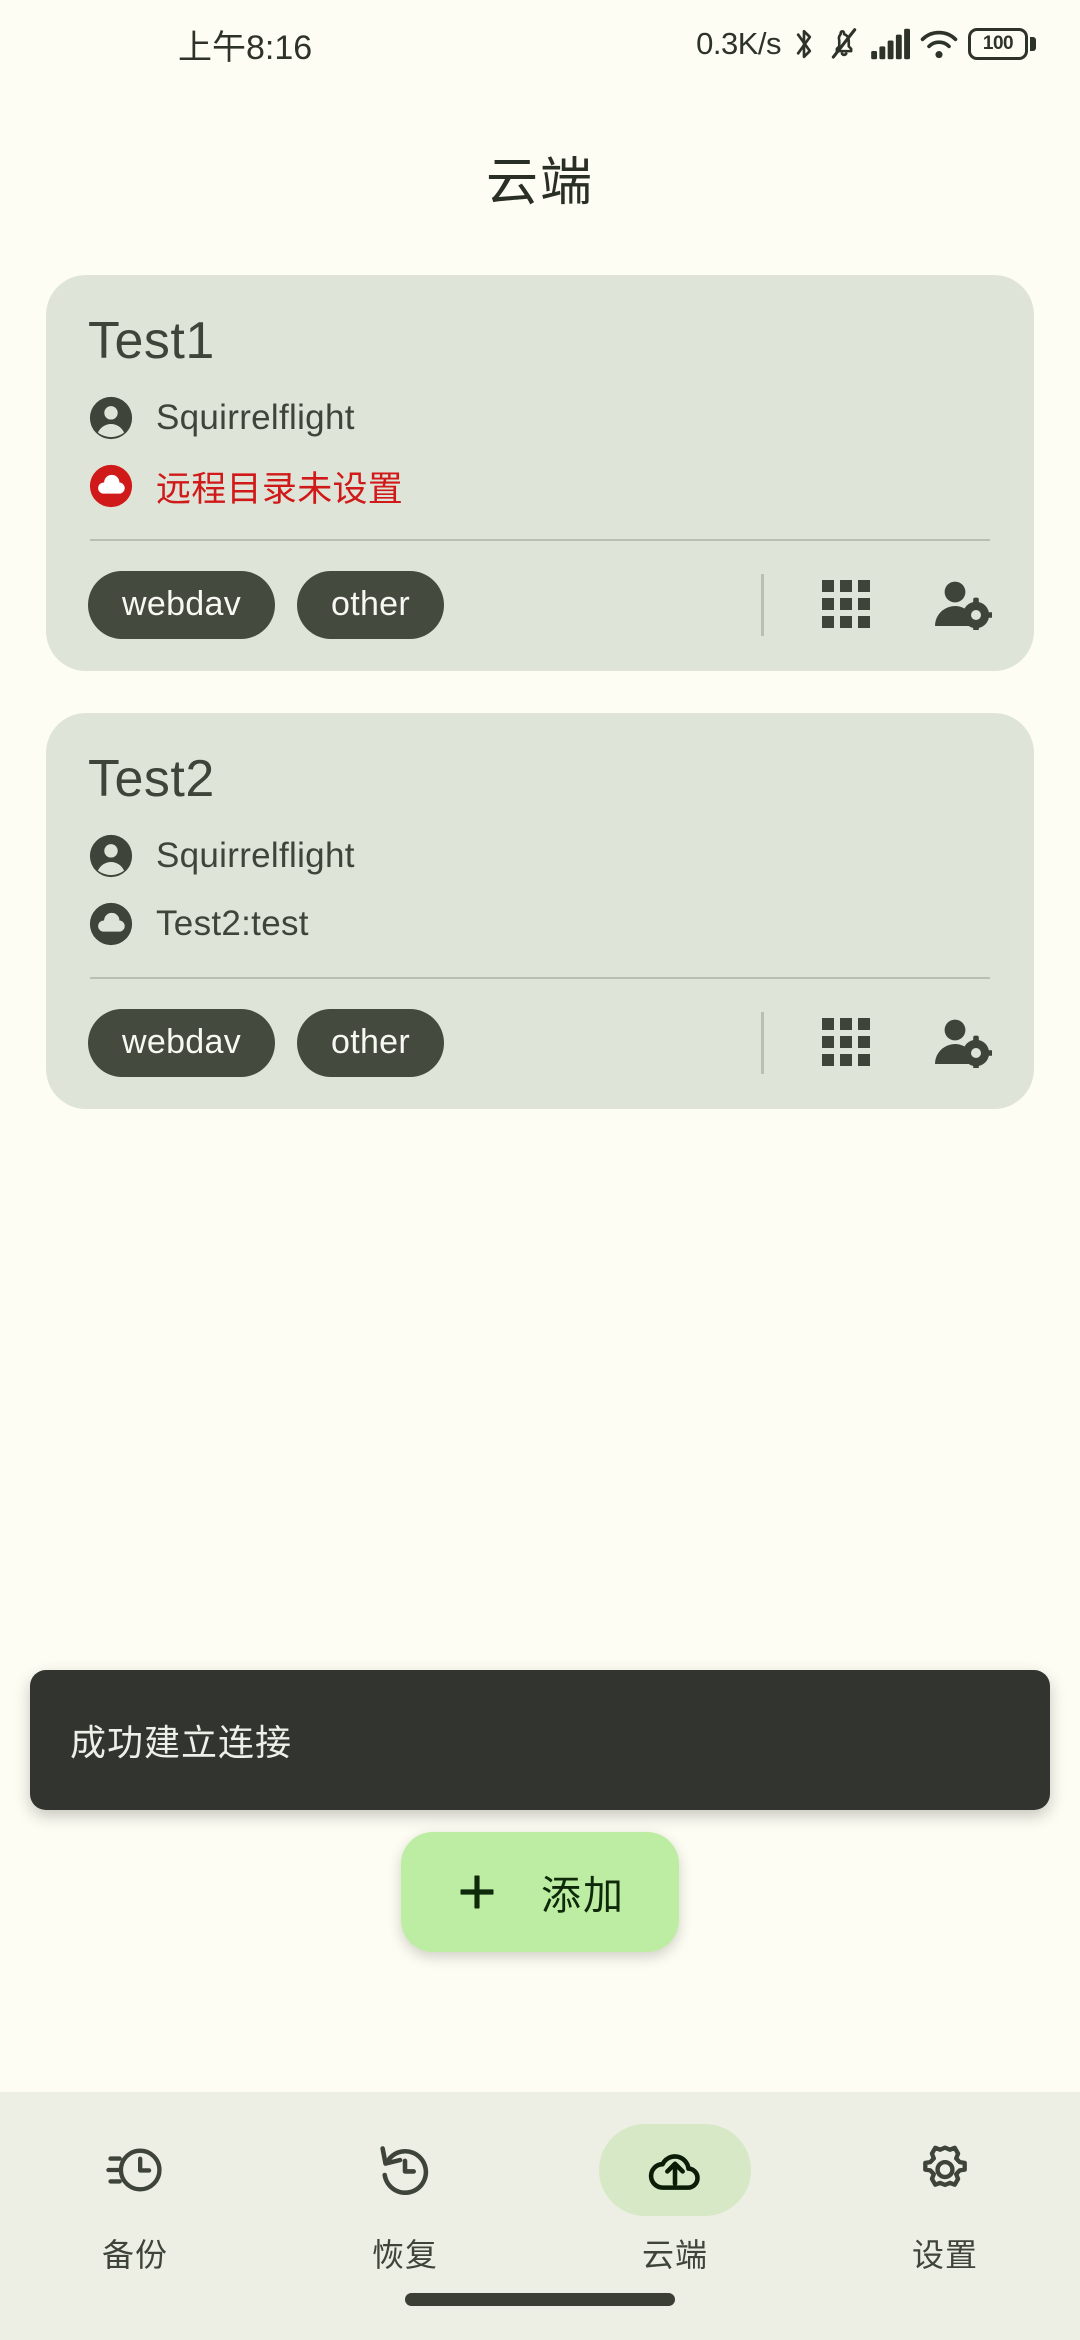 The height and width of the screenshot is (2340, 1080). I want to click on network-speed-text: 0.3K/s, so click(738, 43).